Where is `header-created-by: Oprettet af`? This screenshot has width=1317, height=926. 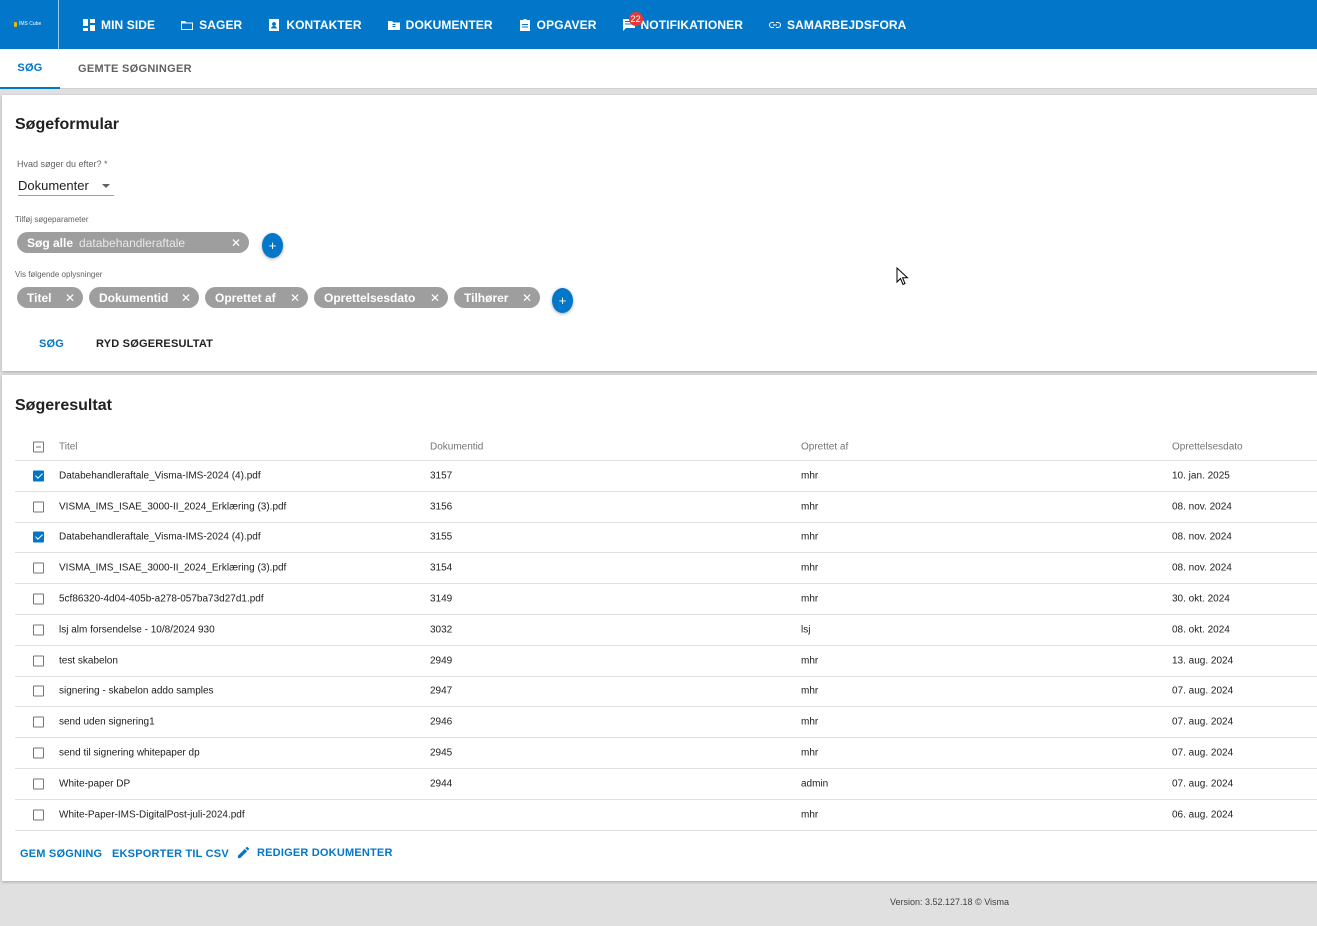 header-created-by: Oprettet af is located at coordinates (824, 446).